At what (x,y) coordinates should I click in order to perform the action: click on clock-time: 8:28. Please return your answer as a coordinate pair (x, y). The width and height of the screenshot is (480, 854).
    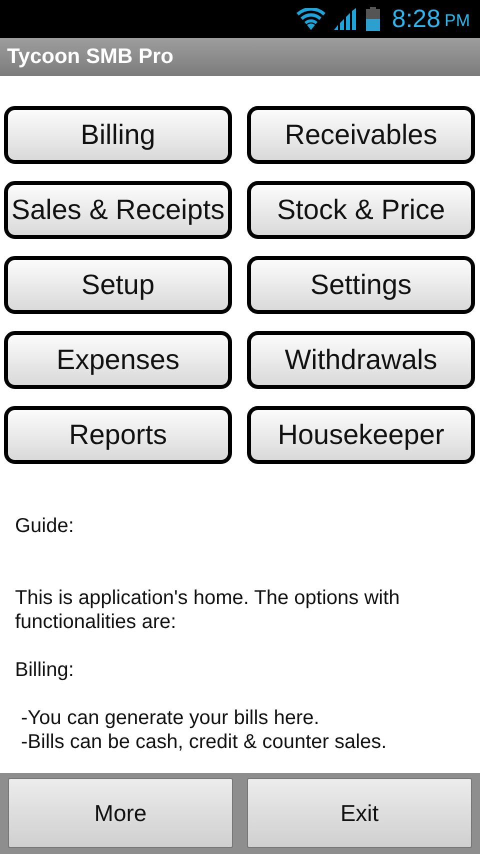
    Looking at the image, I should click on (416, 19).